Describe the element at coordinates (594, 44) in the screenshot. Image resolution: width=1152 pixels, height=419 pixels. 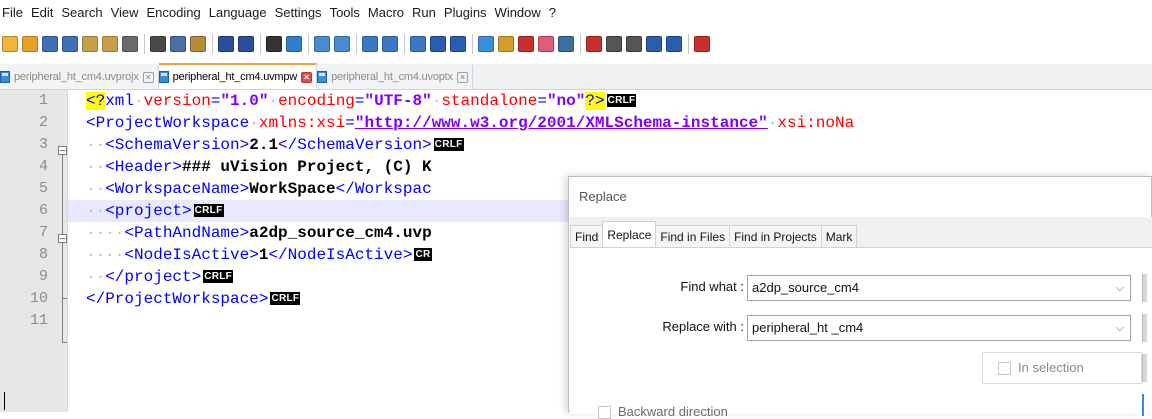
I see `record-macro-icon` at that location.